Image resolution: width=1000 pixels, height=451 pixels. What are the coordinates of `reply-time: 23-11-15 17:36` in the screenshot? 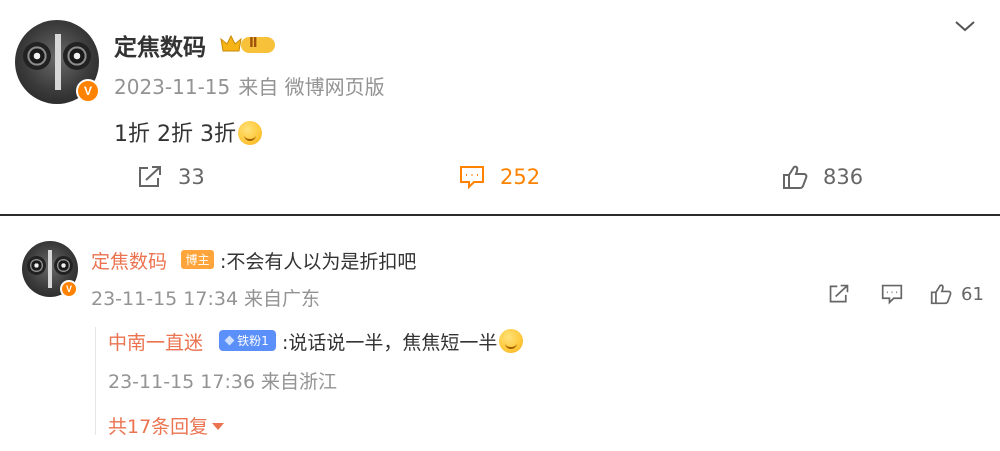 It's located at (182, 382).